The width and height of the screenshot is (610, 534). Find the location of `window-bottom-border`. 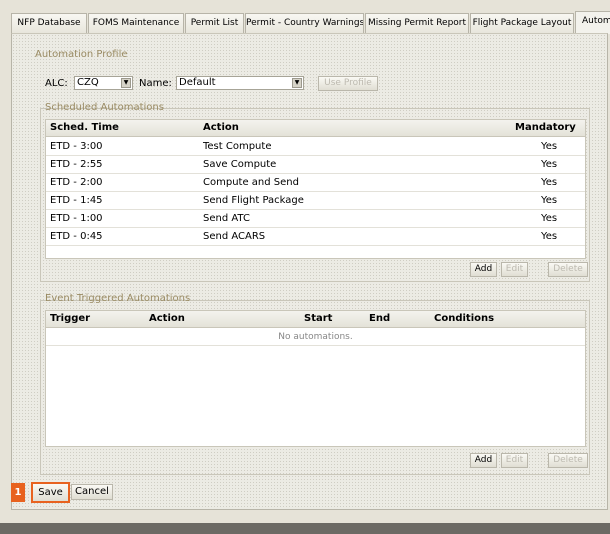

window-bottom-border is located at coordinates (305, 528).